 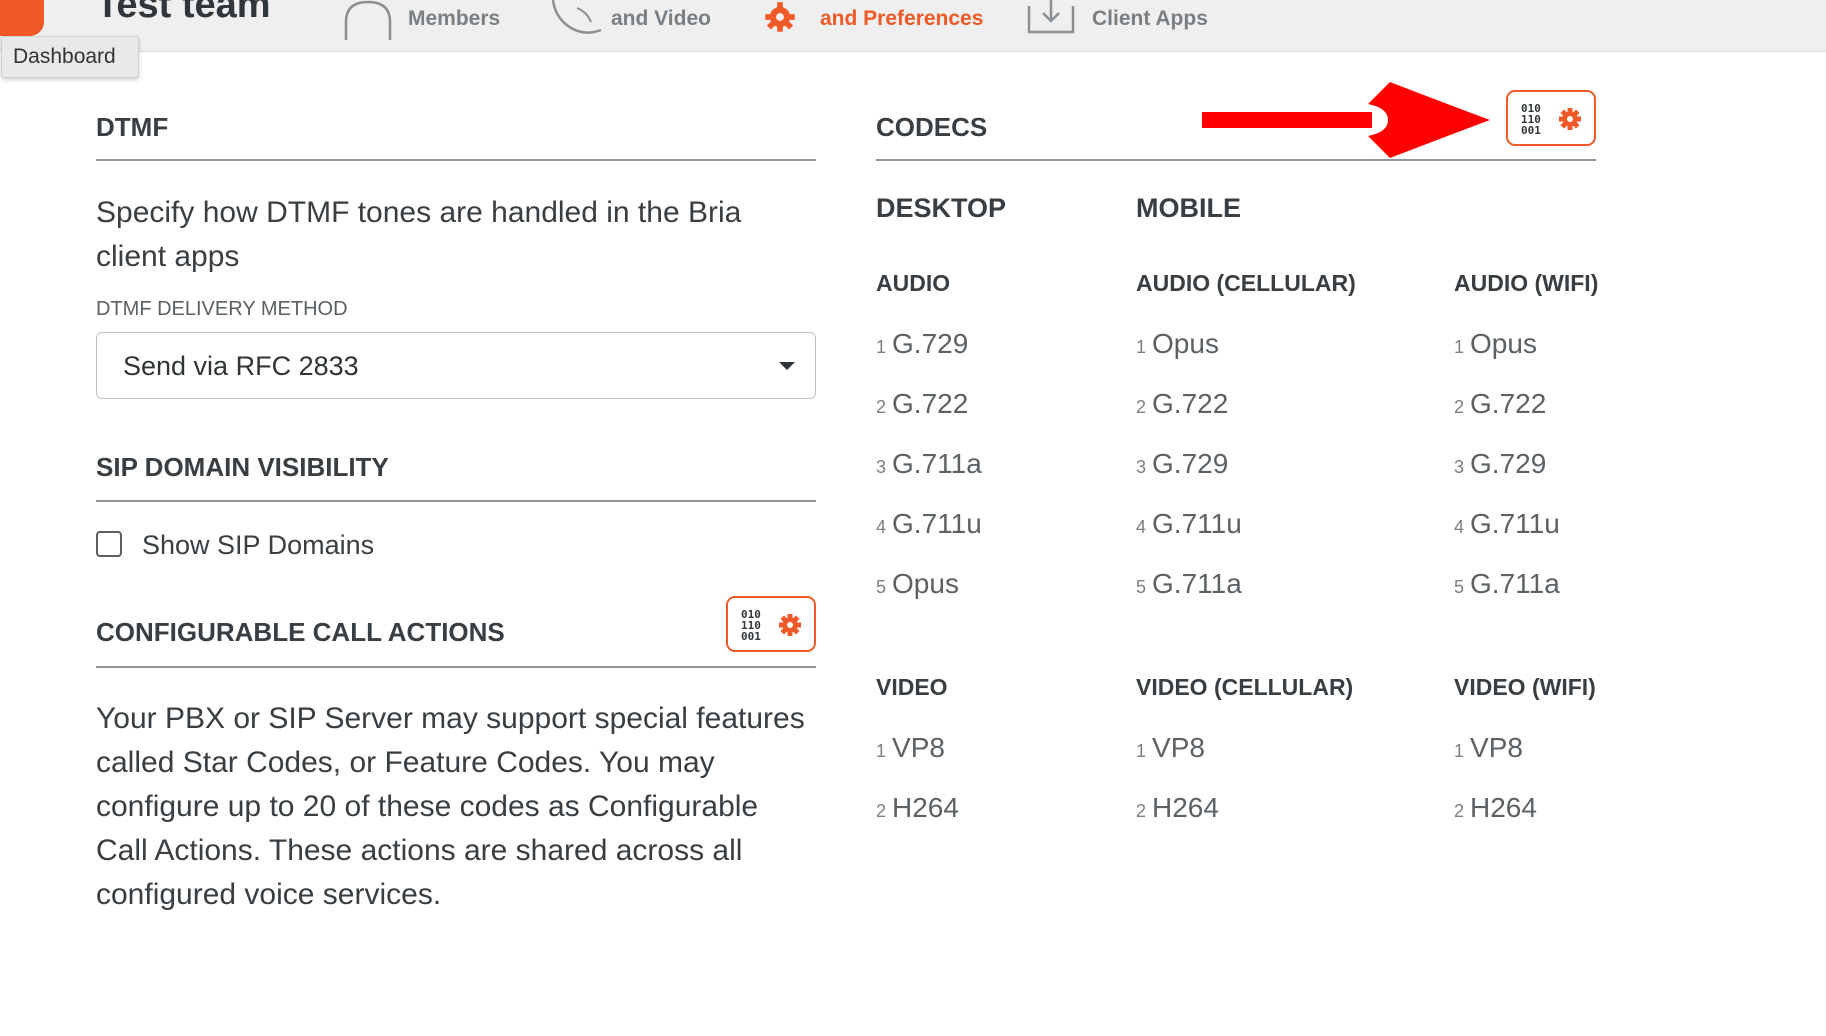 I want to click on dtmf-method-value: Send via RFC 2833, so click(x=241, y=366).